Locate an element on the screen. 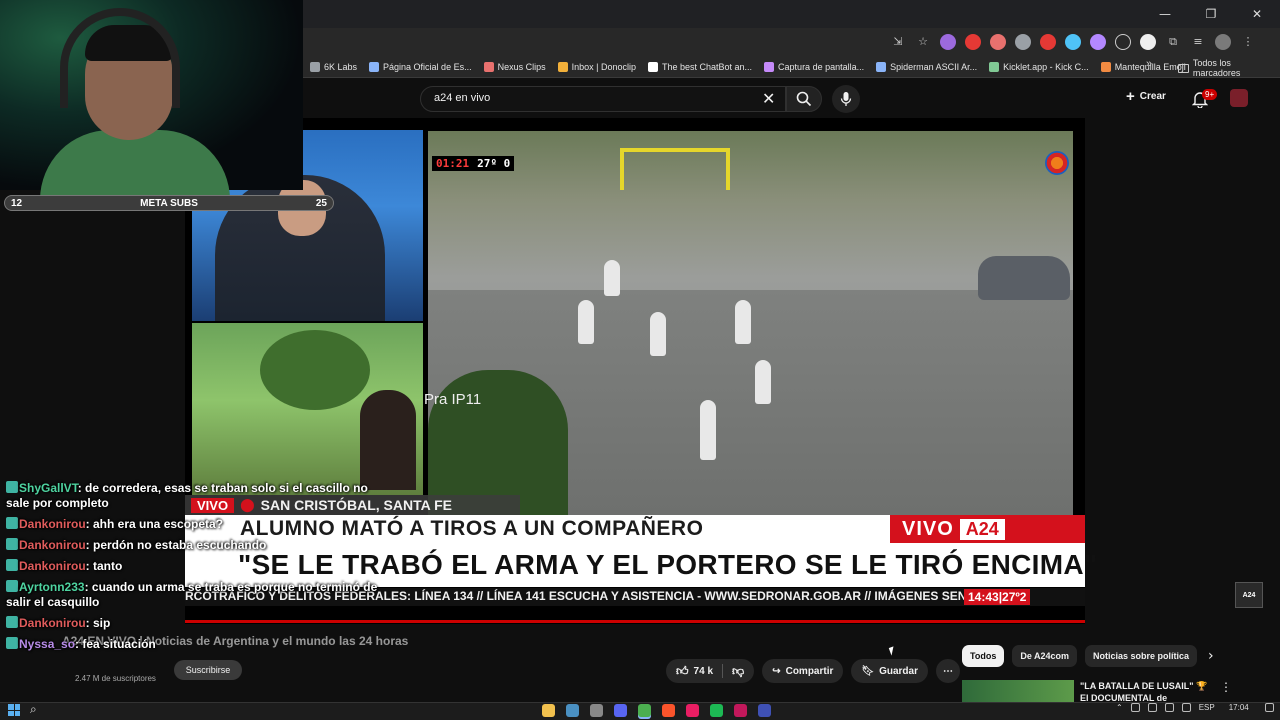 Image resolution: width=1280 pixels, height=720 pixels. taskbar-apps is located at coordinates (656, 710).